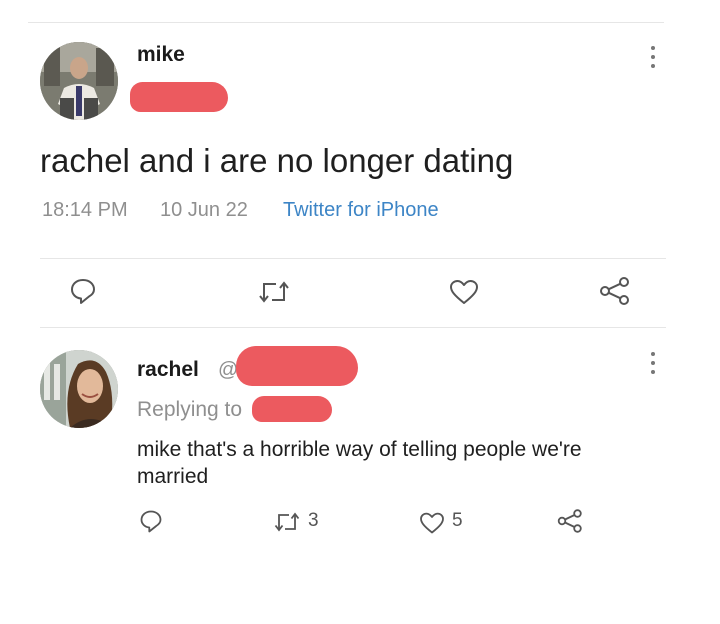 The height and width of the screenshot is (624, 720). I want to click on redacted-reply-target, so click(292, 409).